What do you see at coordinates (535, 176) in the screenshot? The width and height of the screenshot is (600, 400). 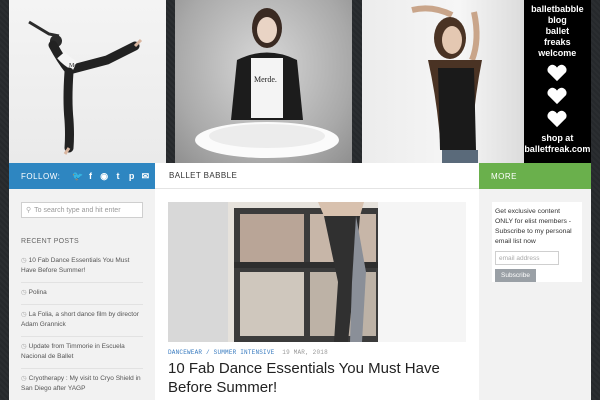 I see `more-tab: MORE` at bounding box center [535, 176].